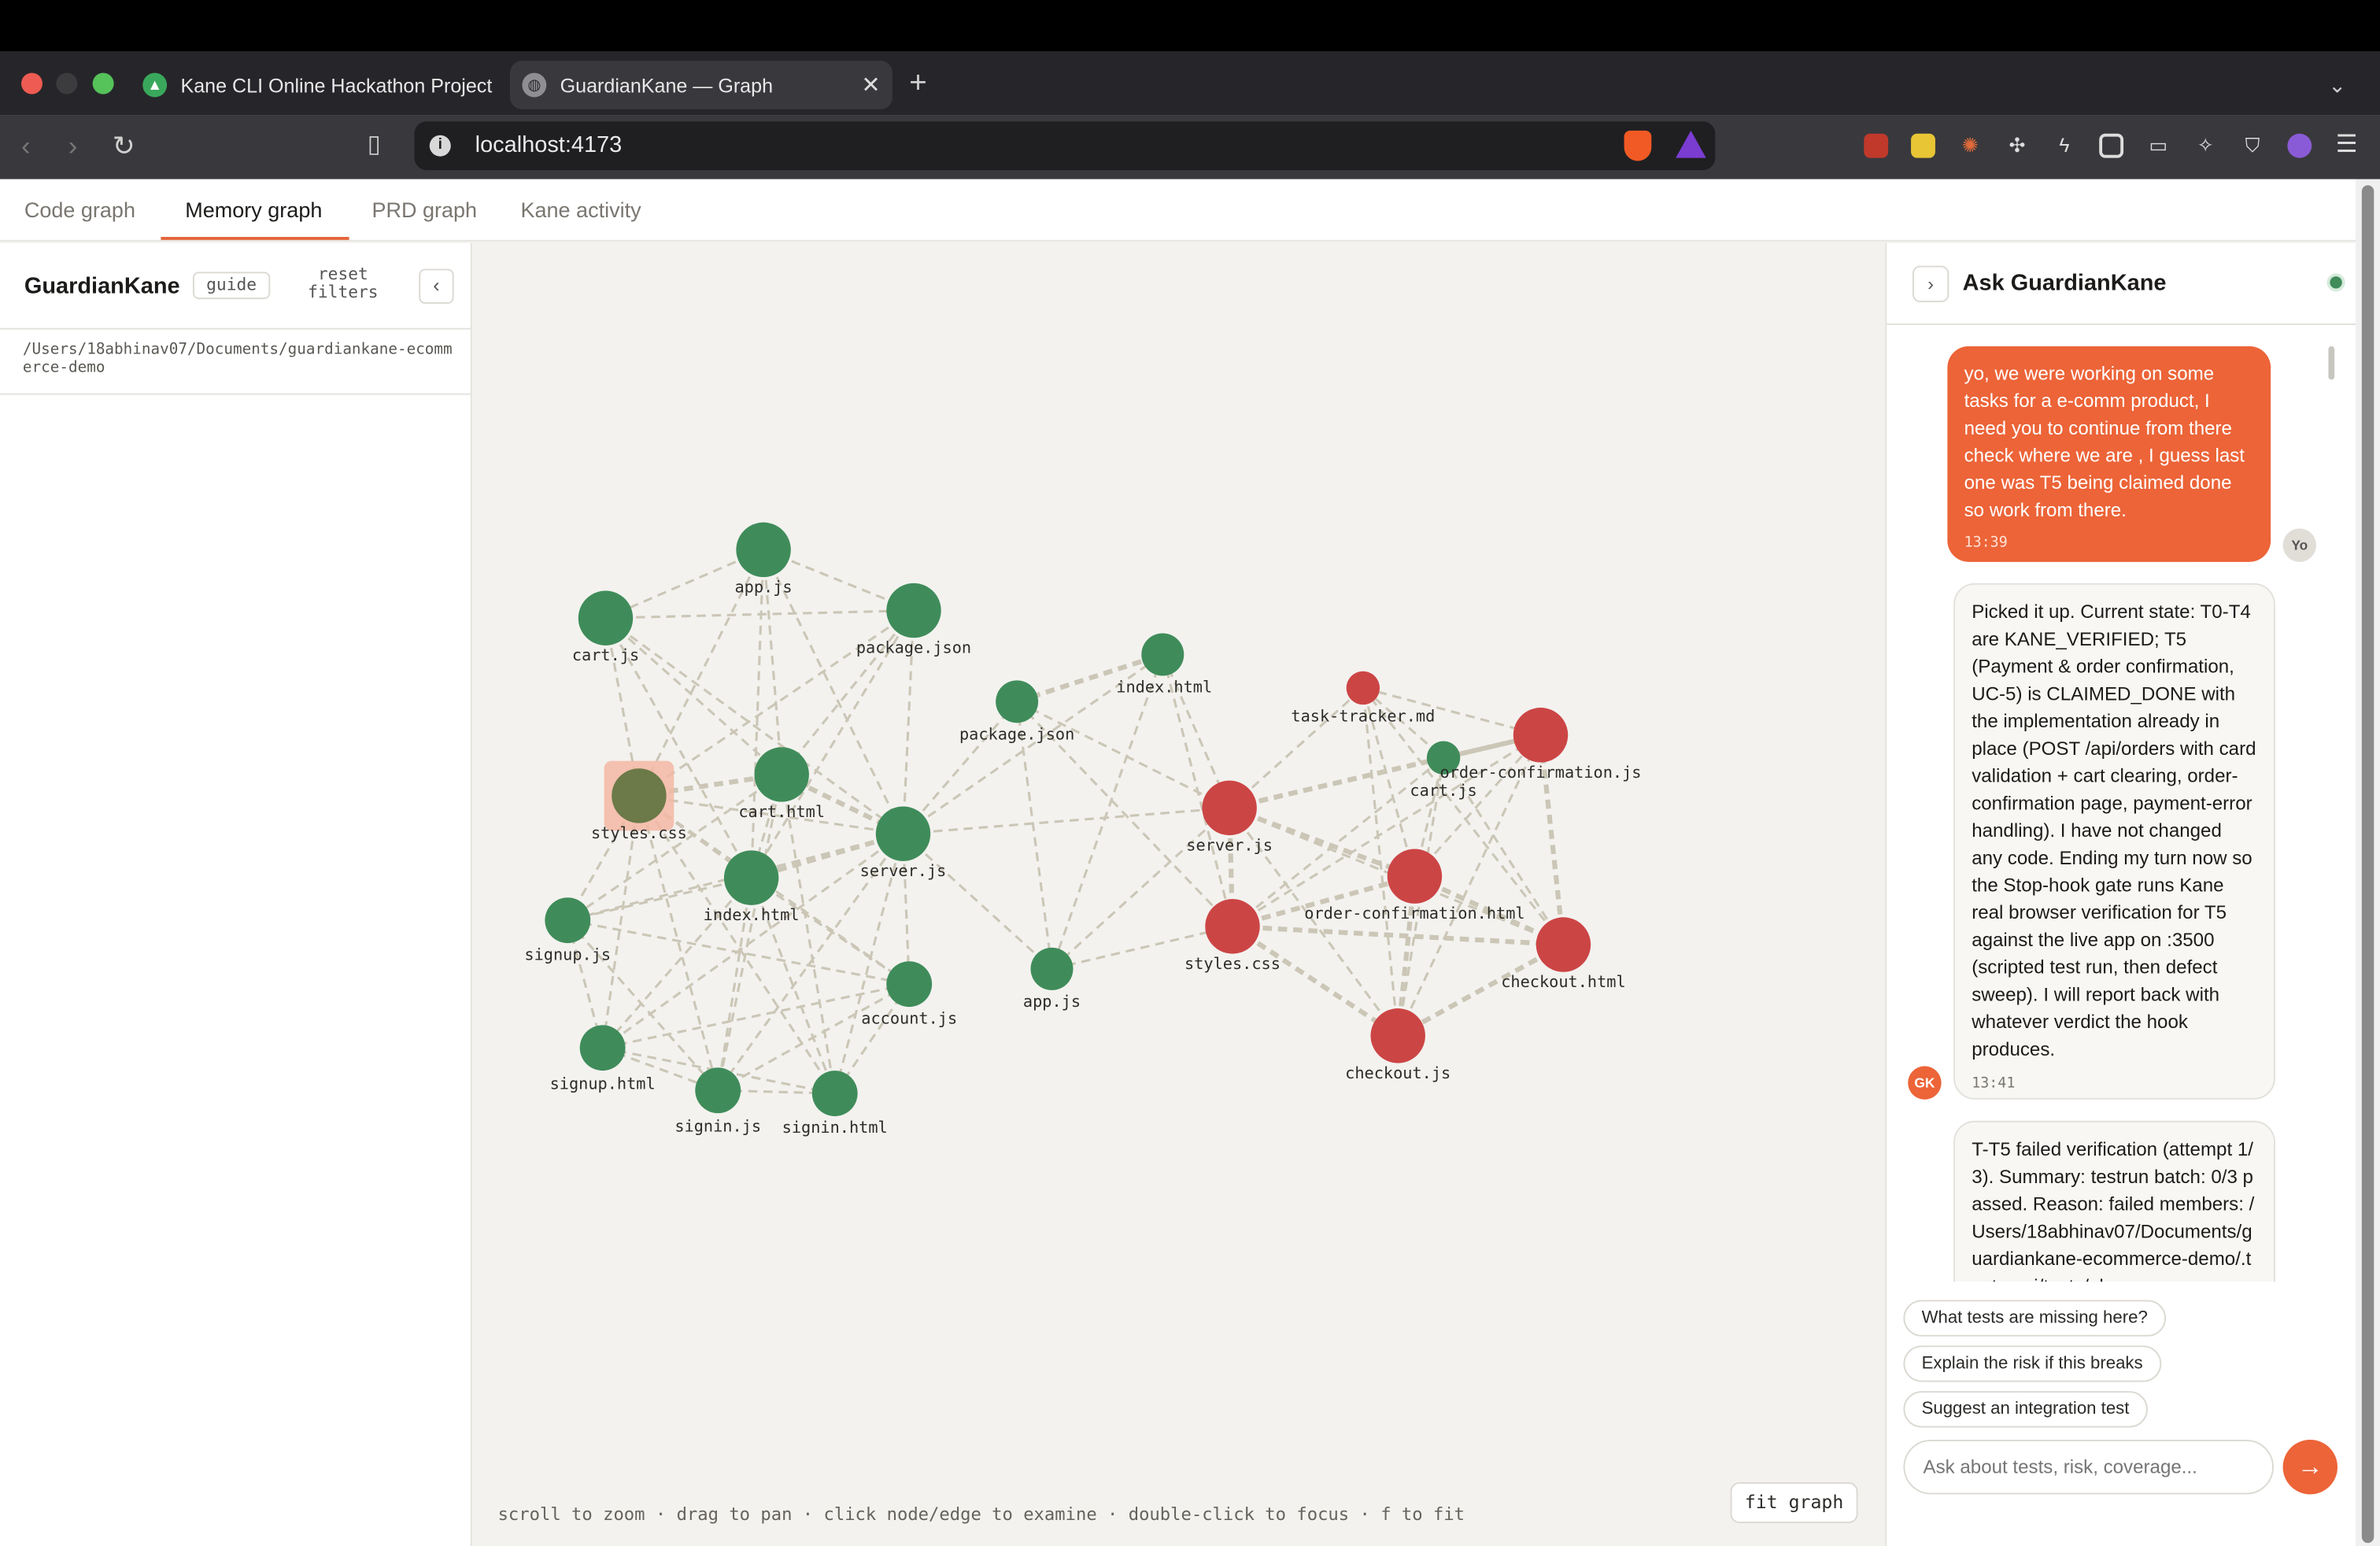 This screenshot has width=2380, height=1546. I want to click on close-tab-icon: ✕, so click(870, 85).